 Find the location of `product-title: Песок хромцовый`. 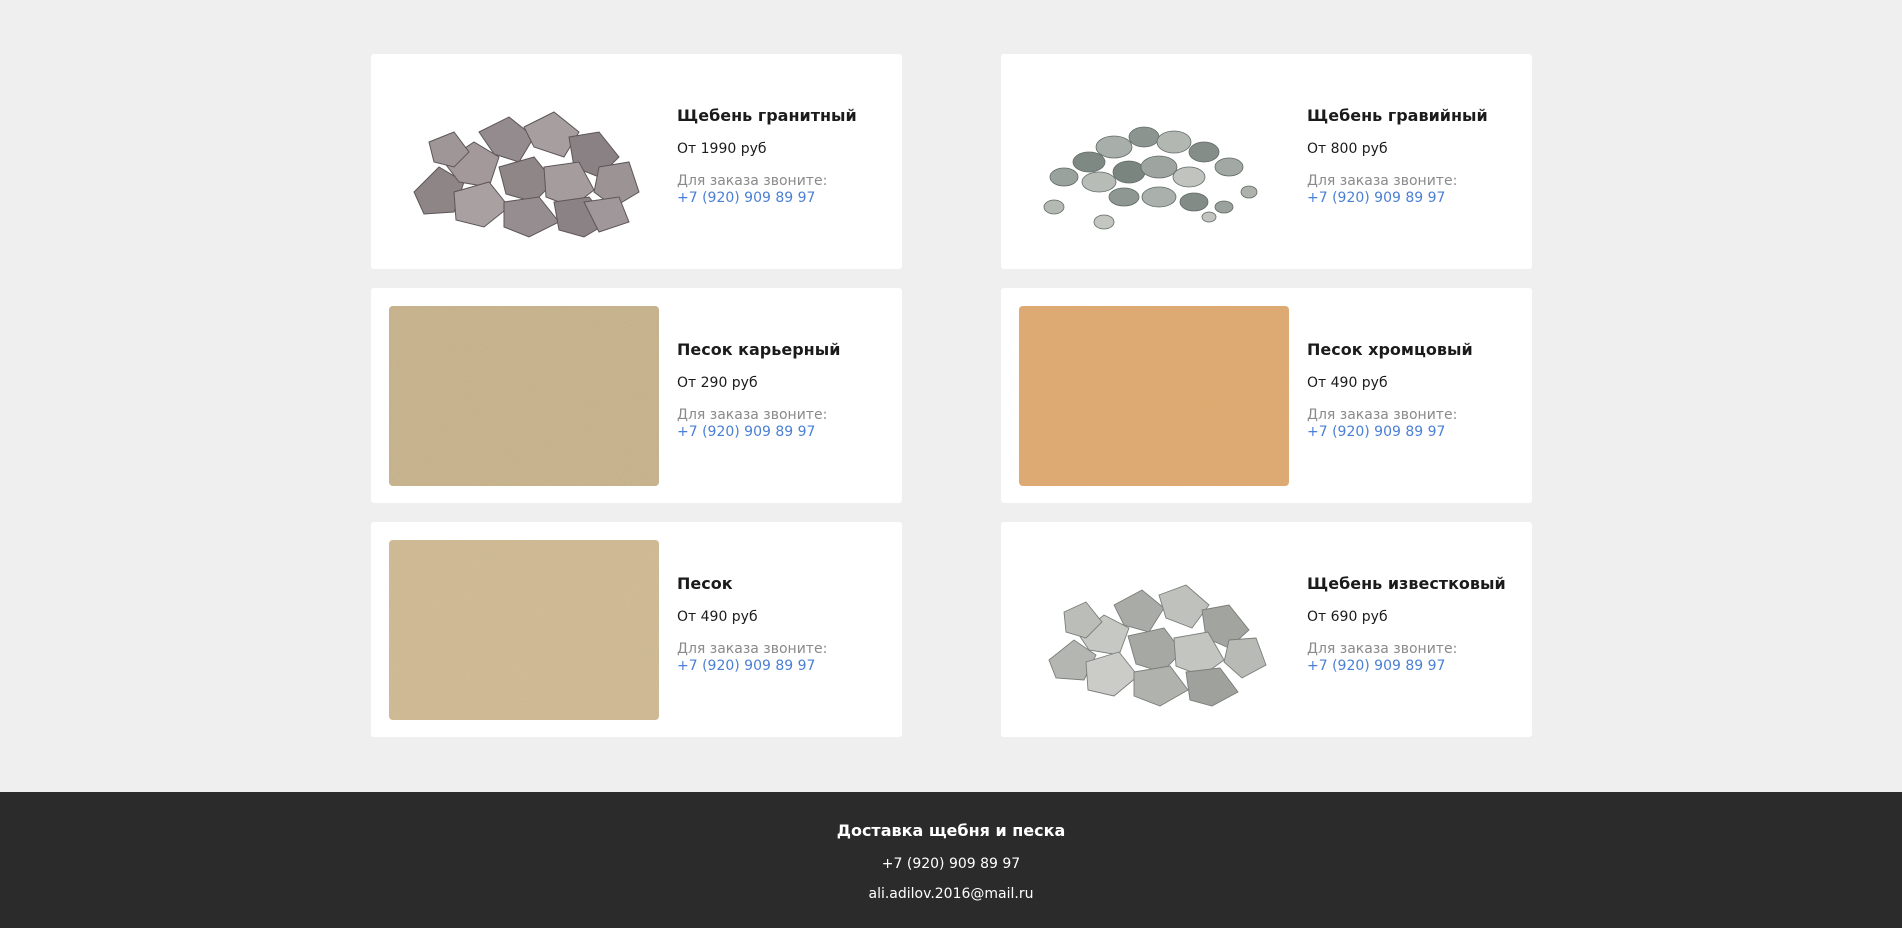

product-title: Песок хромцовый is located at coordinates (1390, 349).